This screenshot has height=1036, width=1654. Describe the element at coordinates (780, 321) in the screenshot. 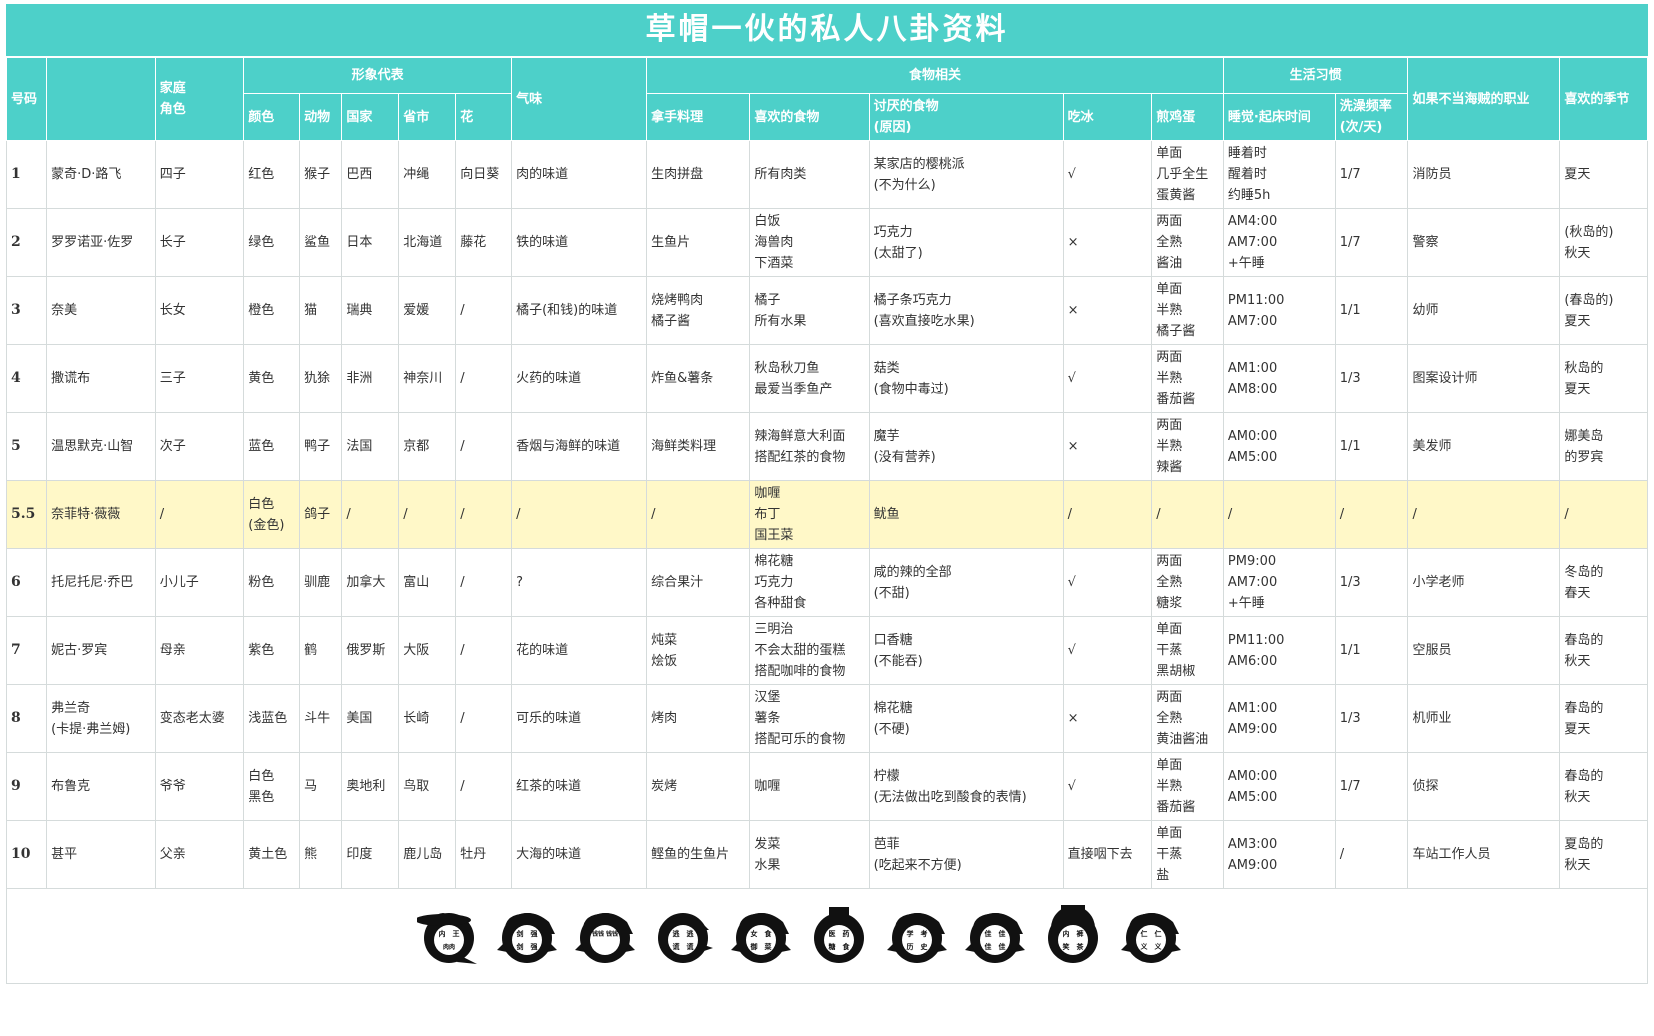

I see `cell-line: 所有水果` at that location.